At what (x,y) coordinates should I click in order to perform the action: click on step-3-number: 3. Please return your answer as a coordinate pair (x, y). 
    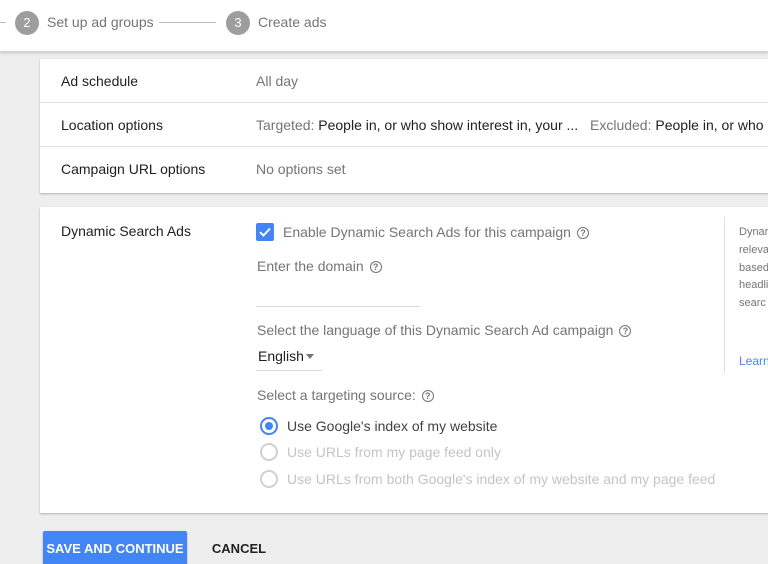
    Looking at the image, I should click on (238, 23).